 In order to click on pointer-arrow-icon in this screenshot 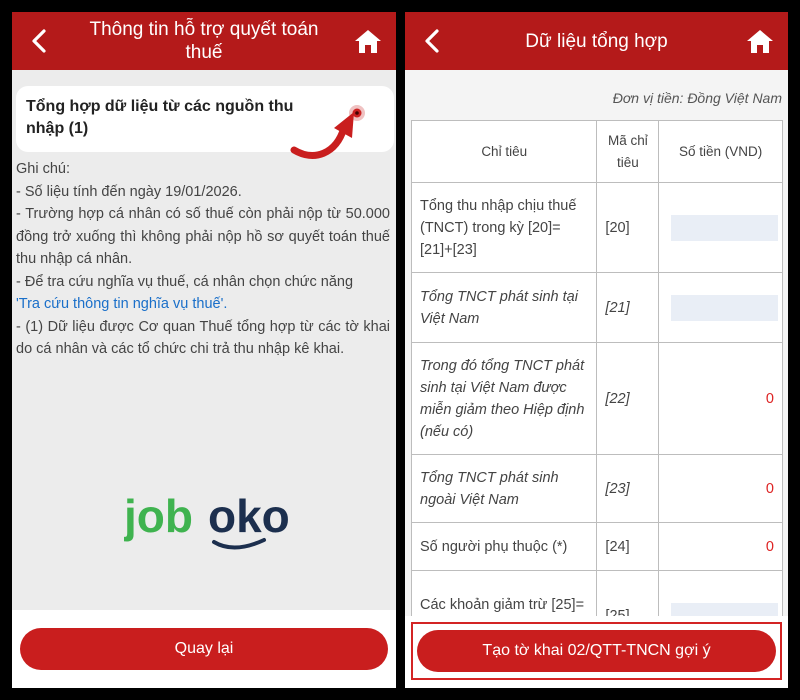, I will do `click(322, 135)`.